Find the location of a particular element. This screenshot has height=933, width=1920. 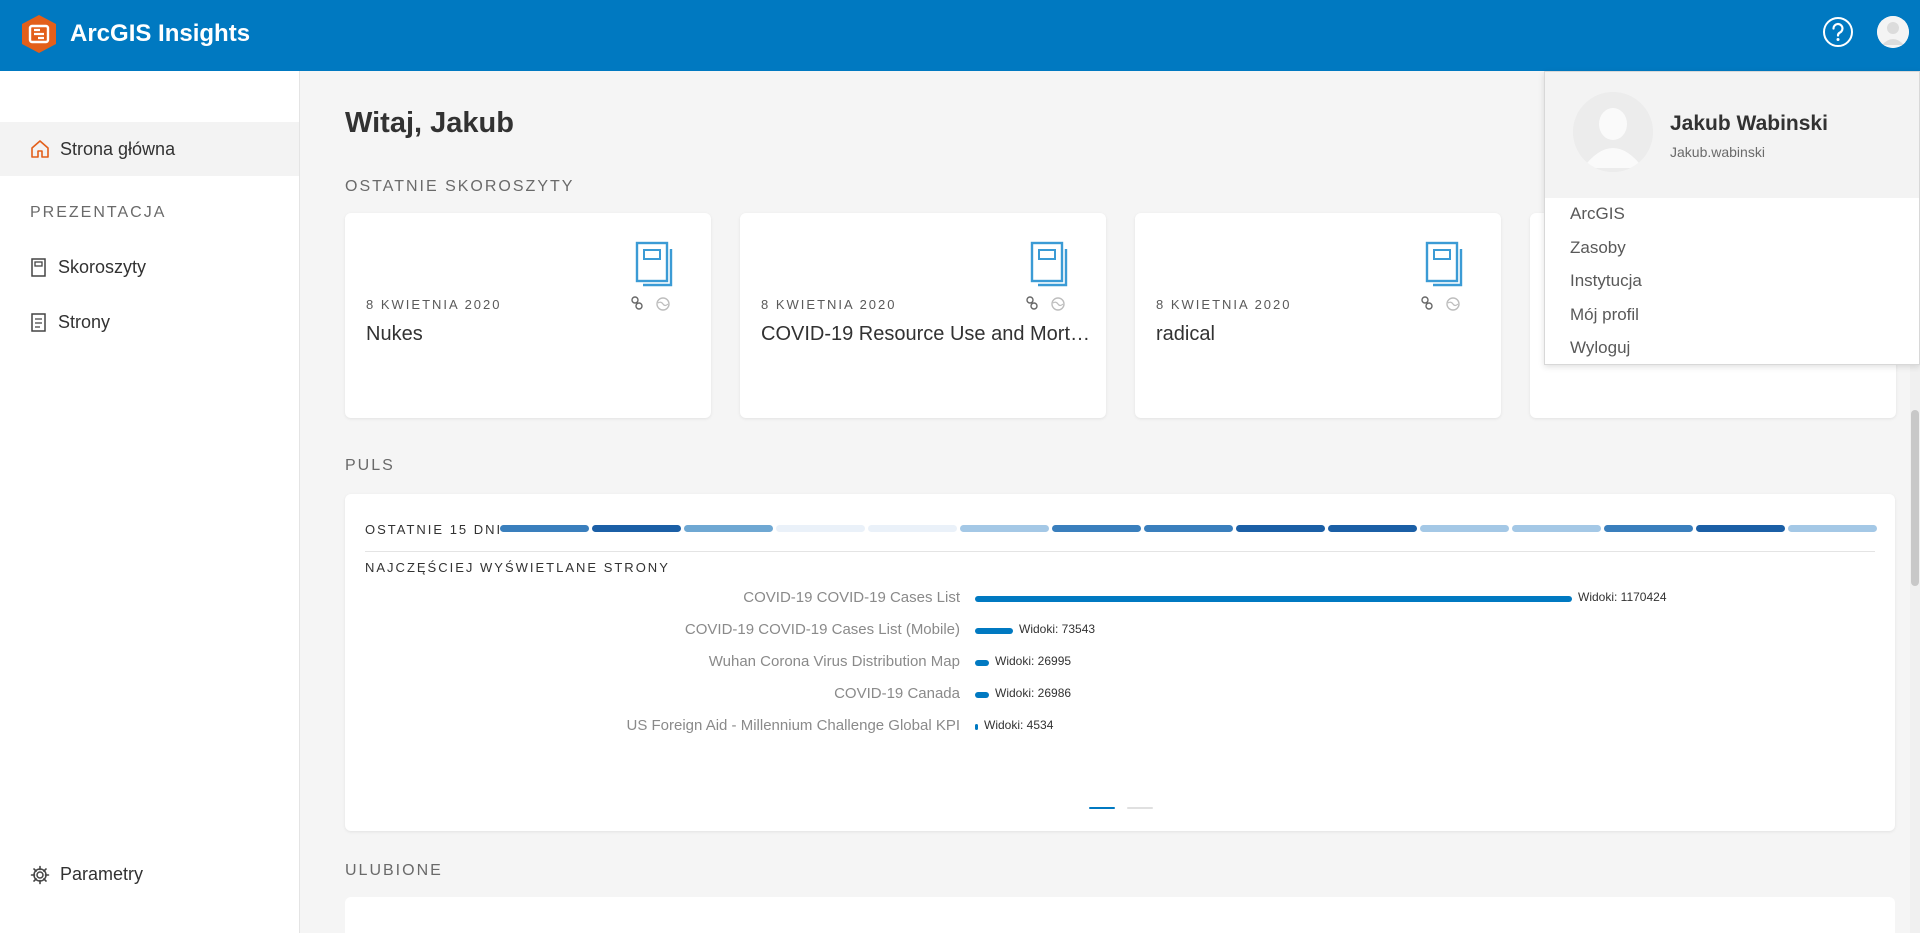

menu-item-arcgis: ArcGIS is located at coordinates (1597, 214).